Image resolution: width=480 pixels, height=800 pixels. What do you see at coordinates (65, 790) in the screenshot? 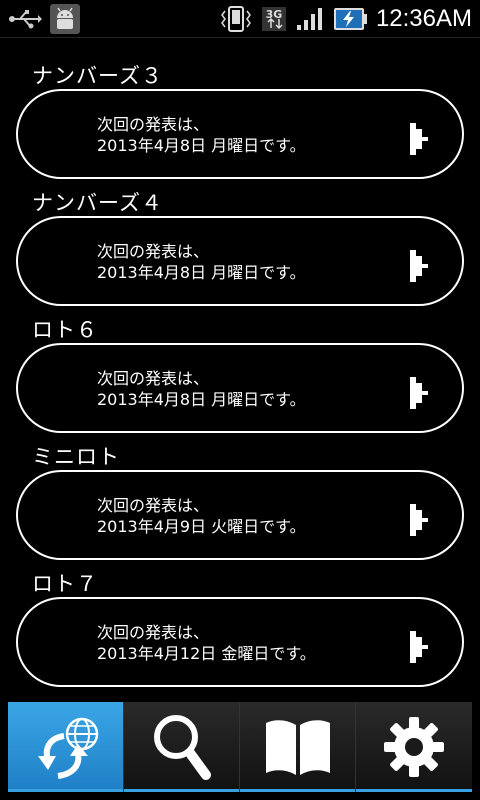
I see `tab-active-indicator` at bounding box center [65, 790].